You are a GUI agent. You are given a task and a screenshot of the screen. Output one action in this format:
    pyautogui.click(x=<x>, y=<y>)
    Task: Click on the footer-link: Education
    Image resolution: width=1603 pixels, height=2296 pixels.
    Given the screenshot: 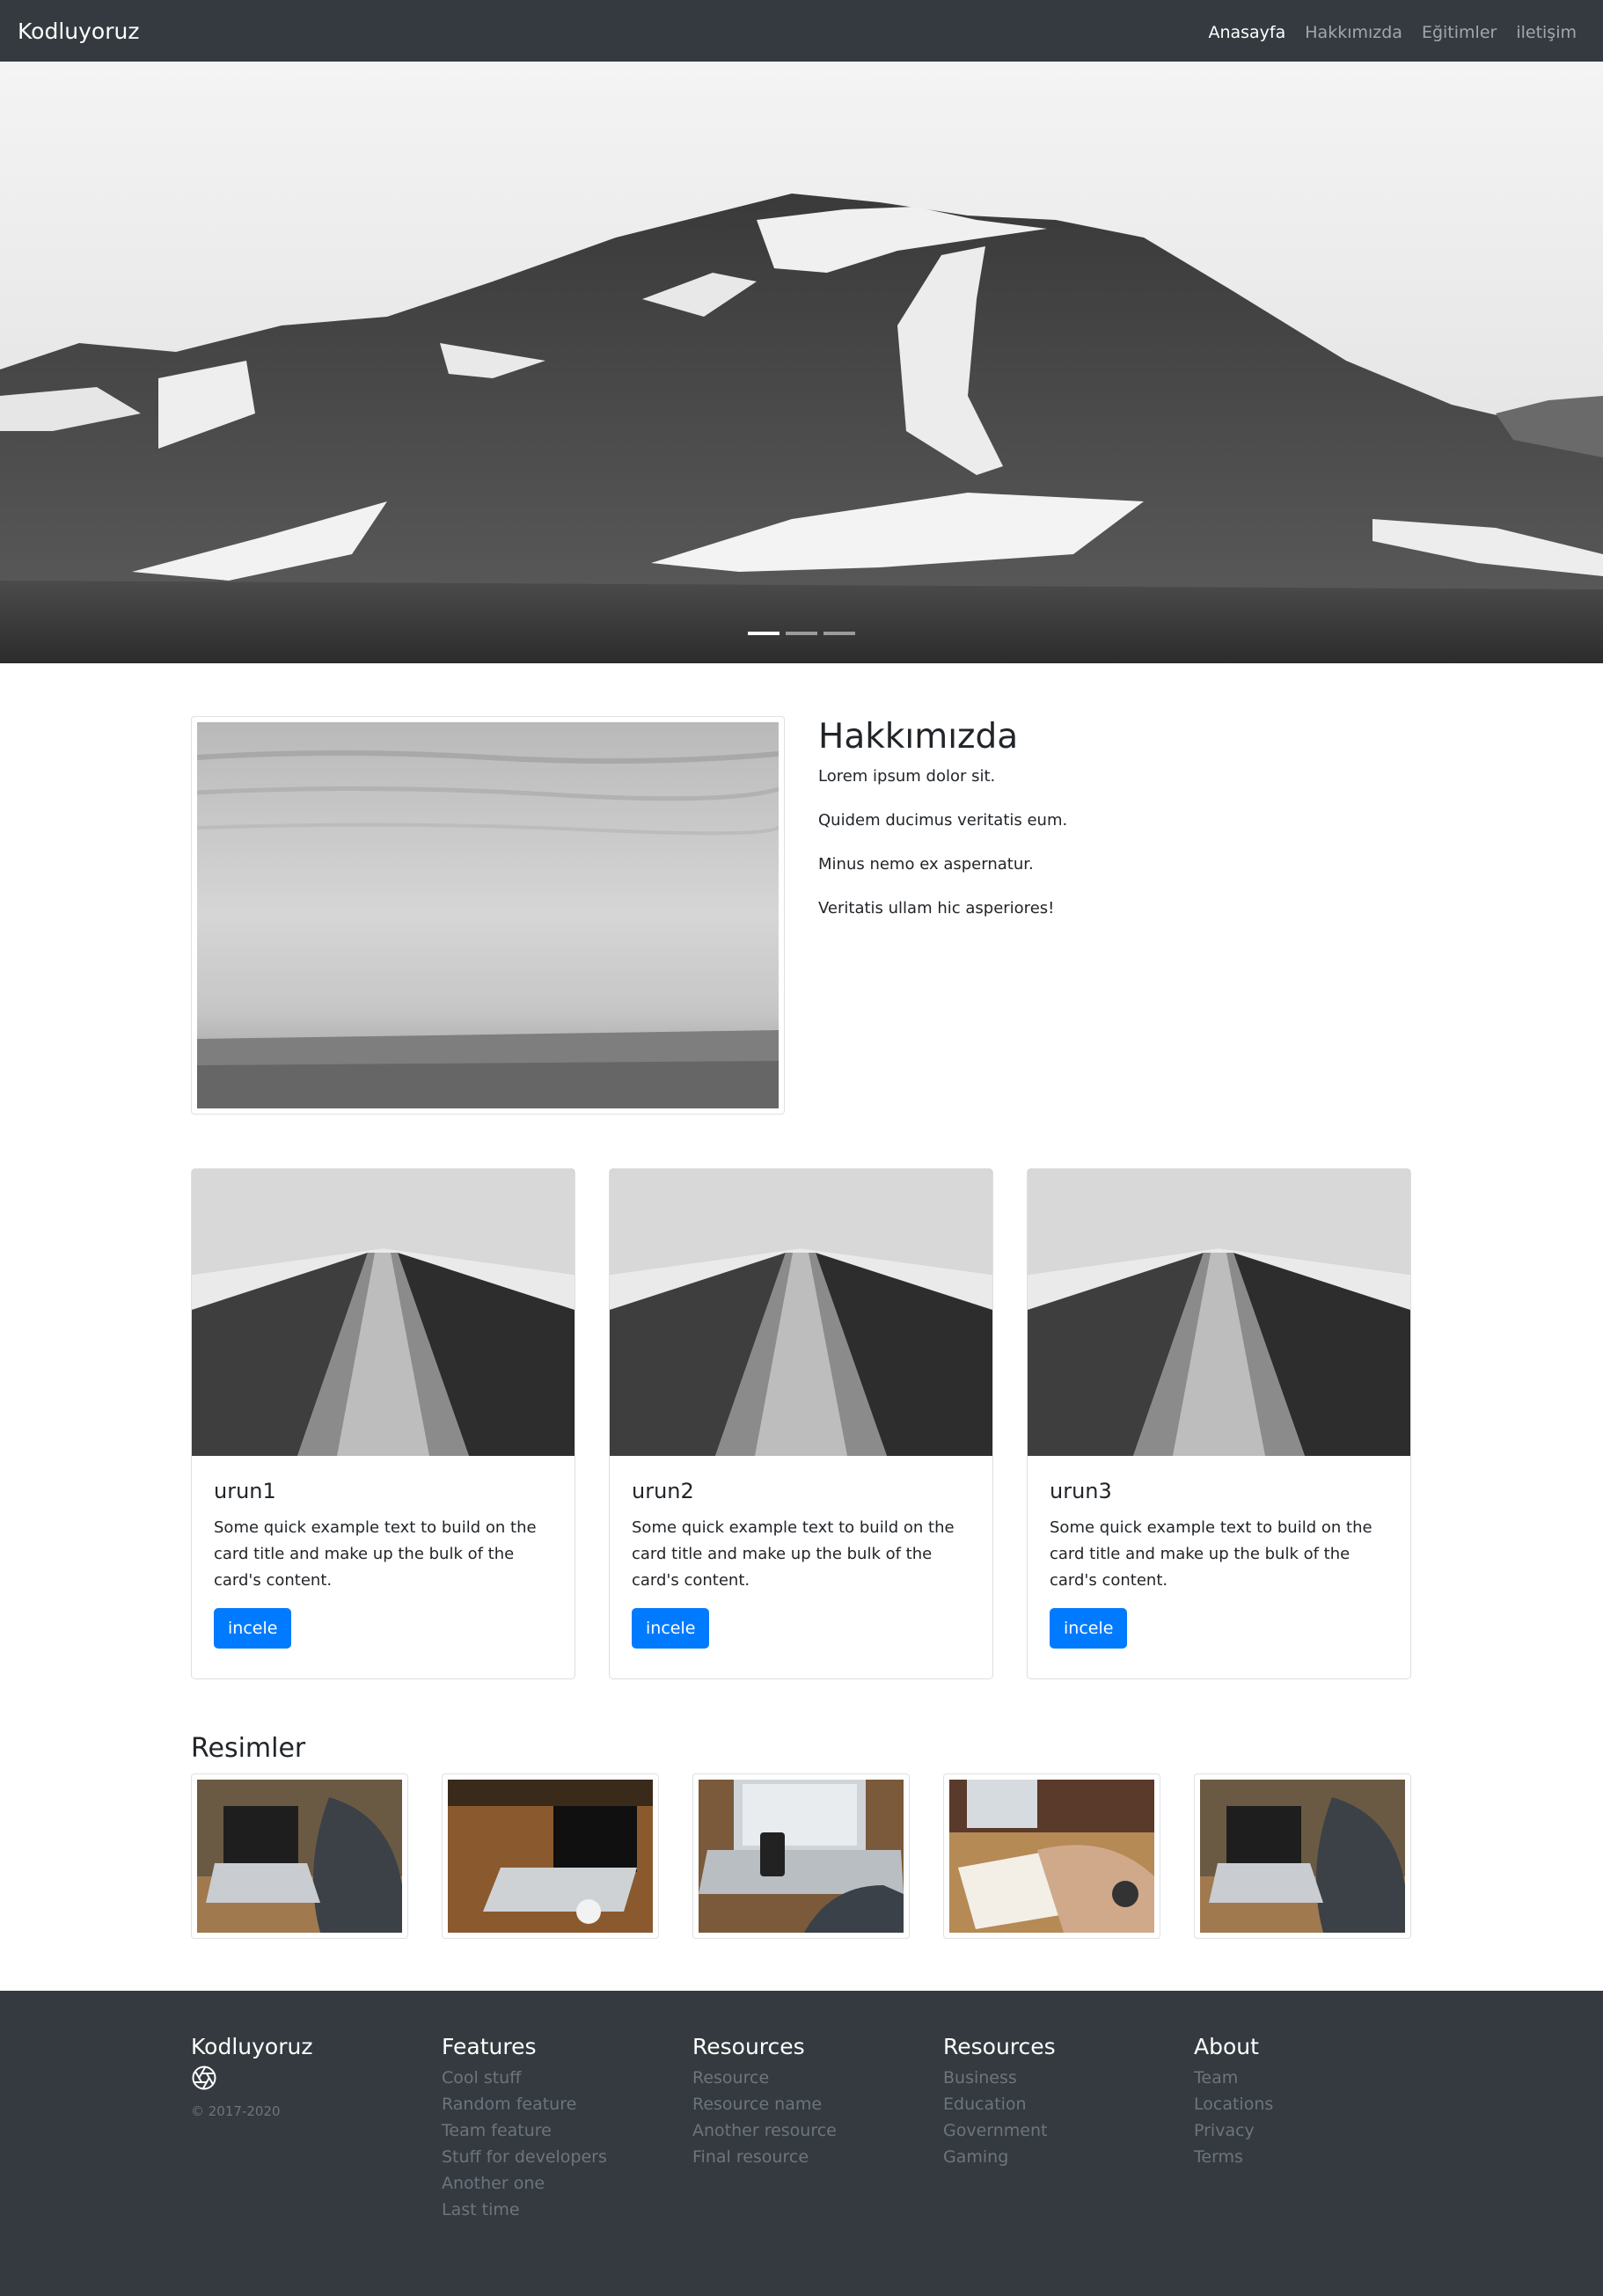 What is the action you would take?
    pyautogui.click(x=1000, y=2104)
    